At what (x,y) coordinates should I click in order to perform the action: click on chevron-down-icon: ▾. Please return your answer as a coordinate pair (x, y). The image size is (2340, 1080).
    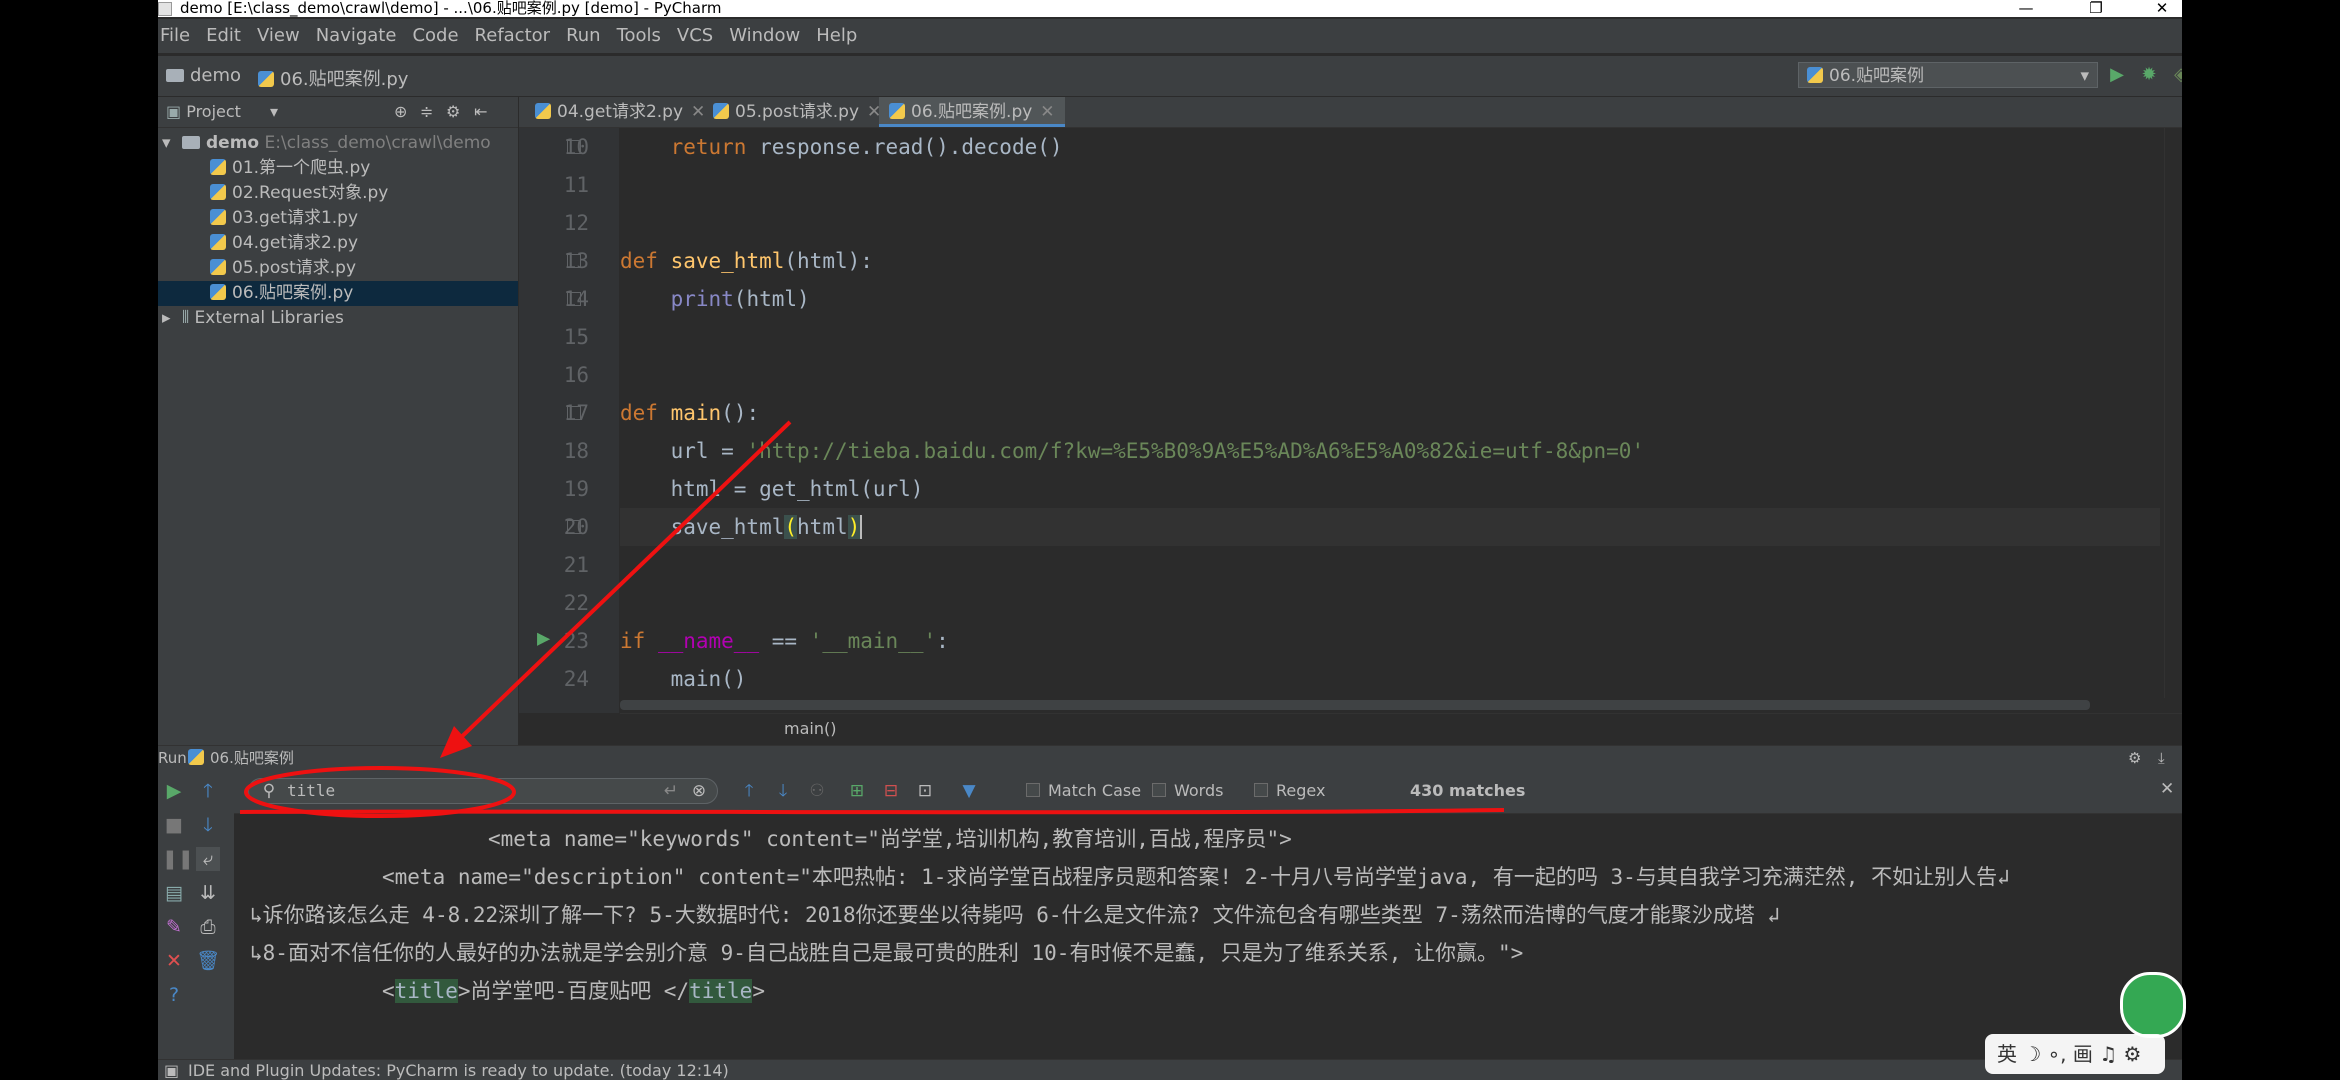
    Looking at the image, I should click on (274, 112).